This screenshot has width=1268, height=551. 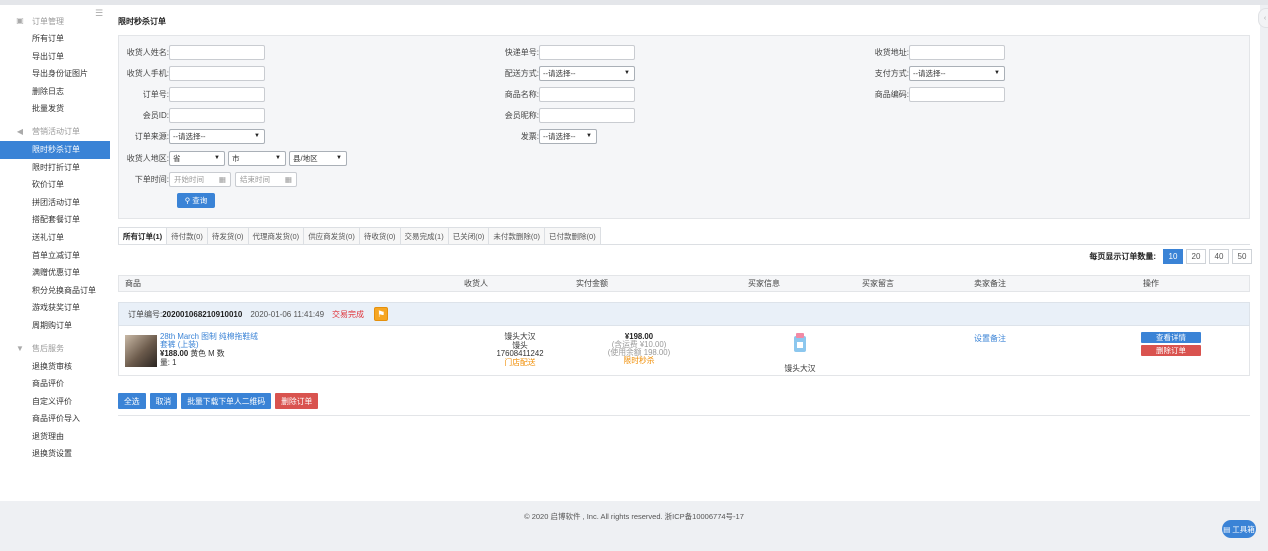 What do you see at coordinates (587, 115) in the screenshot?
I see `member-nickname-input` at bounding box center [587, 115].